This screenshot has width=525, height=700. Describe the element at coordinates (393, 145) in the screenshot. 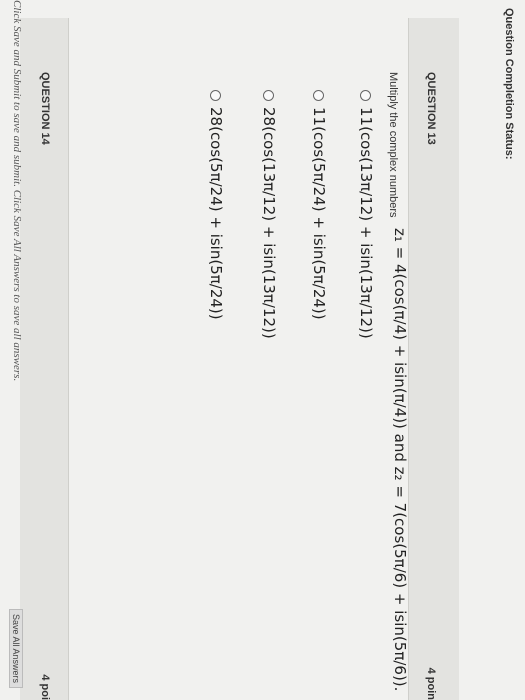

I see `question-13-prompt: Multiply the complex numbers` at that location.